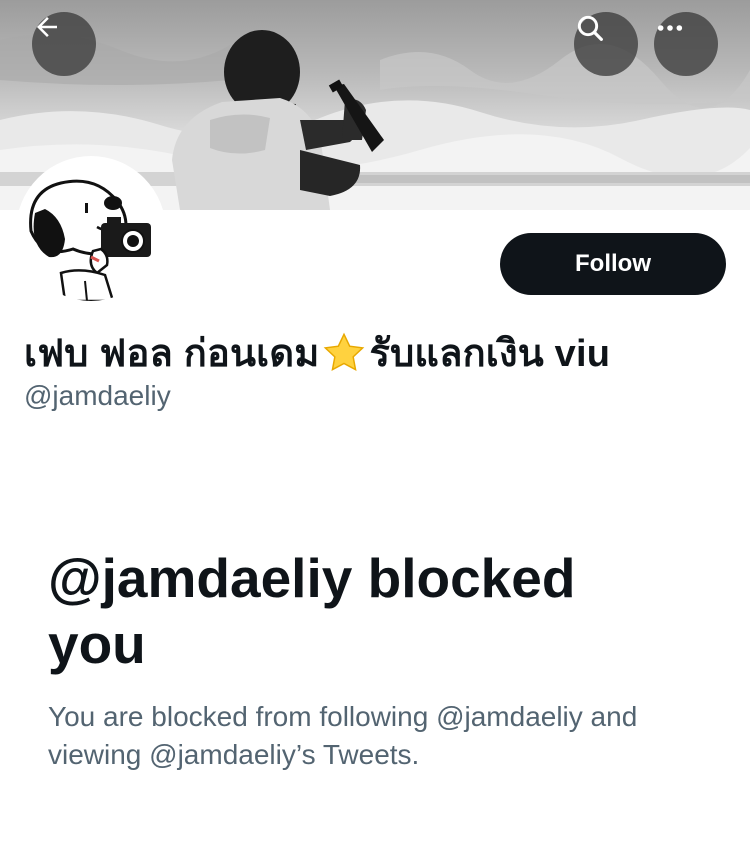 Image resolution: width=750 pixels, height=841 pixels. What do you see at coordinates (670, 28) in the screenshot?
I see `more-horizontal-icon` at bounding box center [670, 28].